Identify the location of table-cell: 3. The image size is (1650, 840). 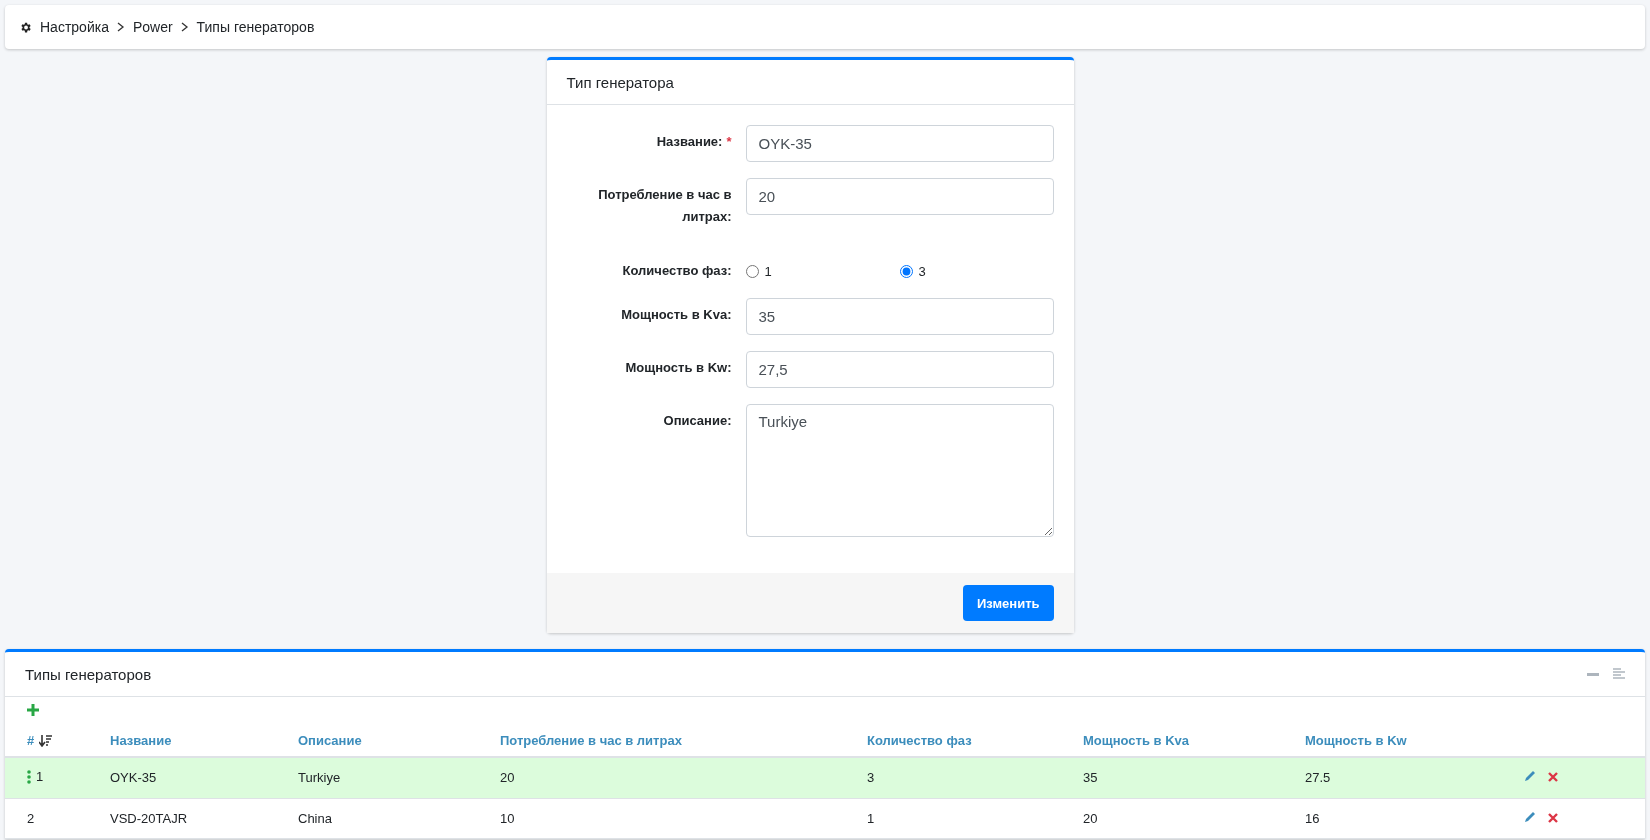
(975, 777).